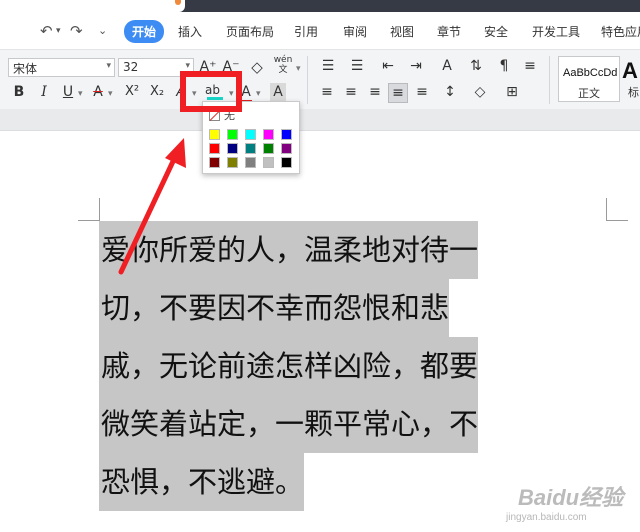 Image resolution: width=640 pixels, height=532 pixels. What do you see at coordinates (327, 92) in the screenshot?
I see `align-left-icon: ≡` at bounding box center [327, 92].